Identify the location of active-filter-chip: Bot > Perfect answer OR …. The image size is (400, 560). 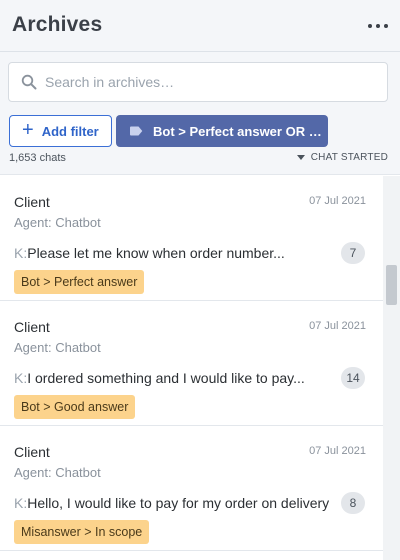
(222, 131).